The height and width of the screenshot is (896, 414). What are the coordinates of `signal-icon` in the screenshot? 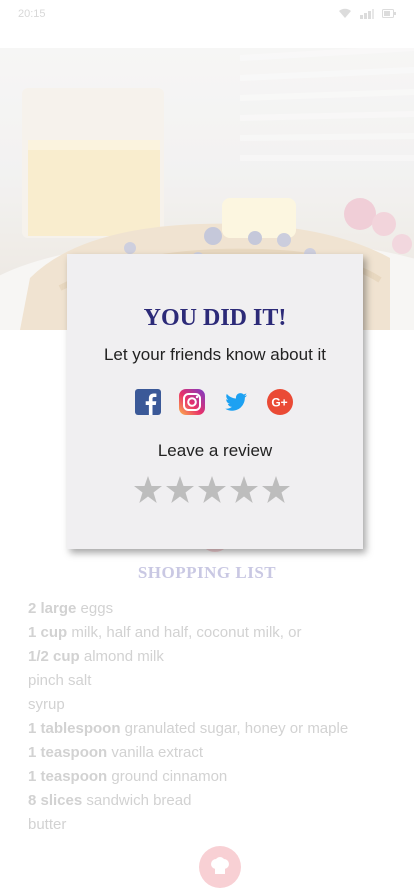 It's located at (367, 13).